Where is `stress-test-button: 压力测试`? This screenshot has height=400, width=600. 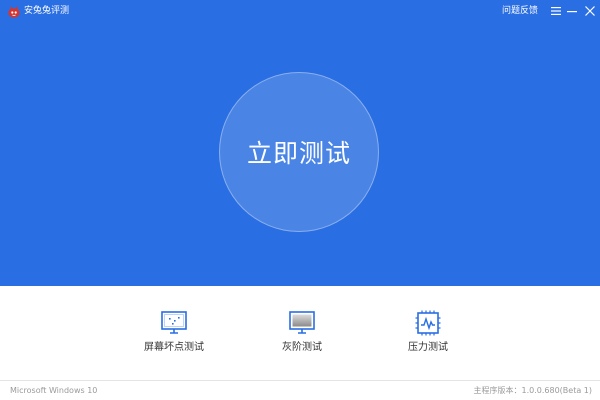 stress-test-button: 压力测试 is located at coordinates (428, 331).